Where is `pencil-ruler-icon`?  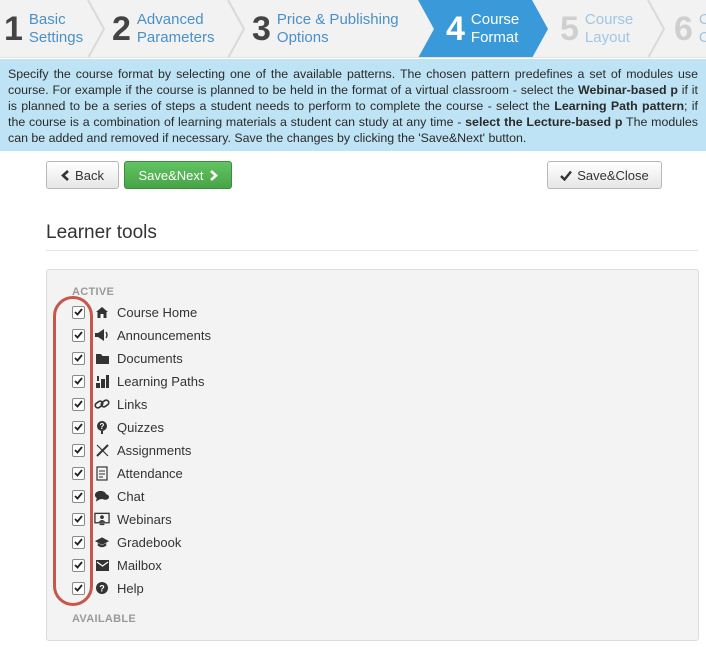
pencil-ruler-icon is located at coordinates (102, 450).